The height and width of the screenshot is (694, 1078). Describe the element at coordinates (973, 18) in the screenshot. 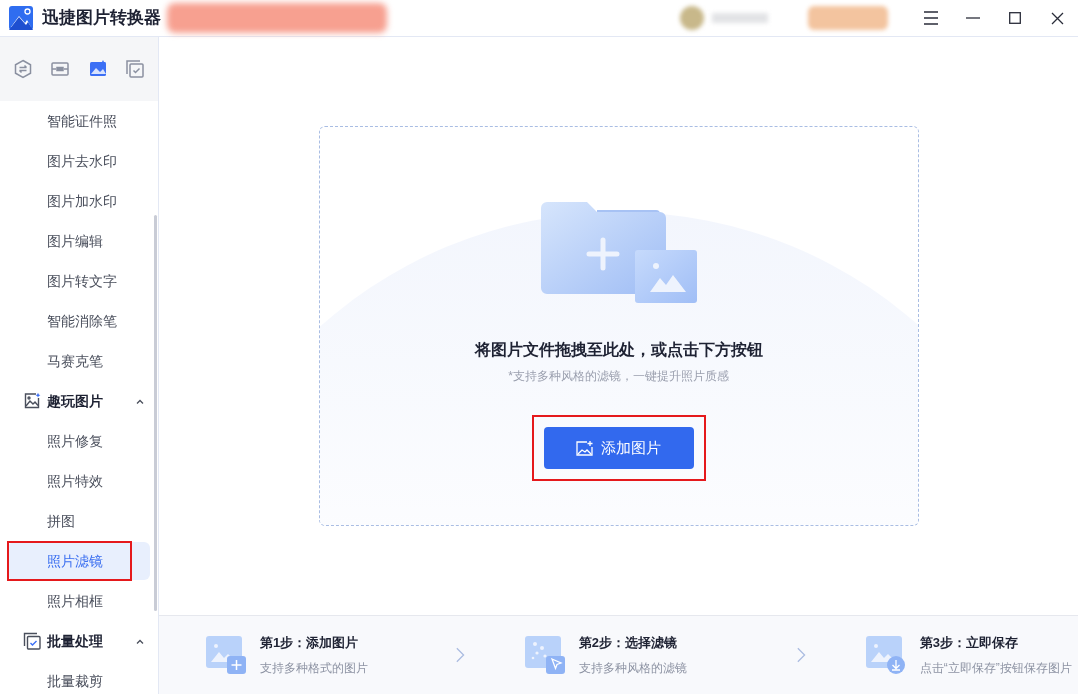

I see `minimize-icon` at that location.